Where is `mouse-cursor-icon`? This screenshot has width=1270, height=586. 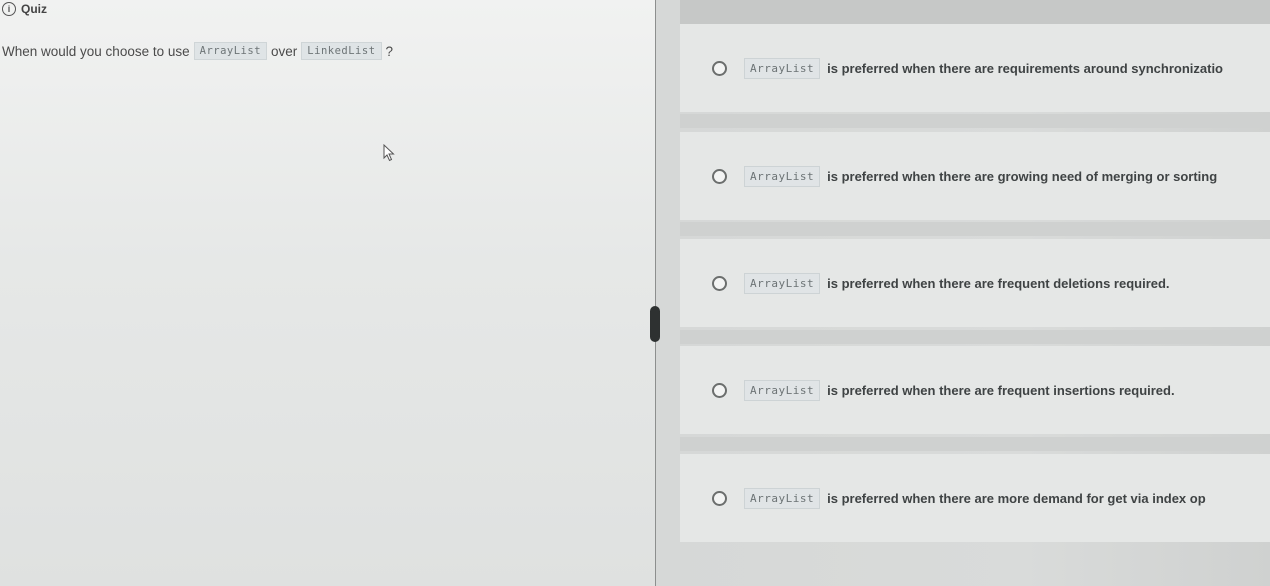 mouse-cursor-icon is located at coordinates (389, 153).